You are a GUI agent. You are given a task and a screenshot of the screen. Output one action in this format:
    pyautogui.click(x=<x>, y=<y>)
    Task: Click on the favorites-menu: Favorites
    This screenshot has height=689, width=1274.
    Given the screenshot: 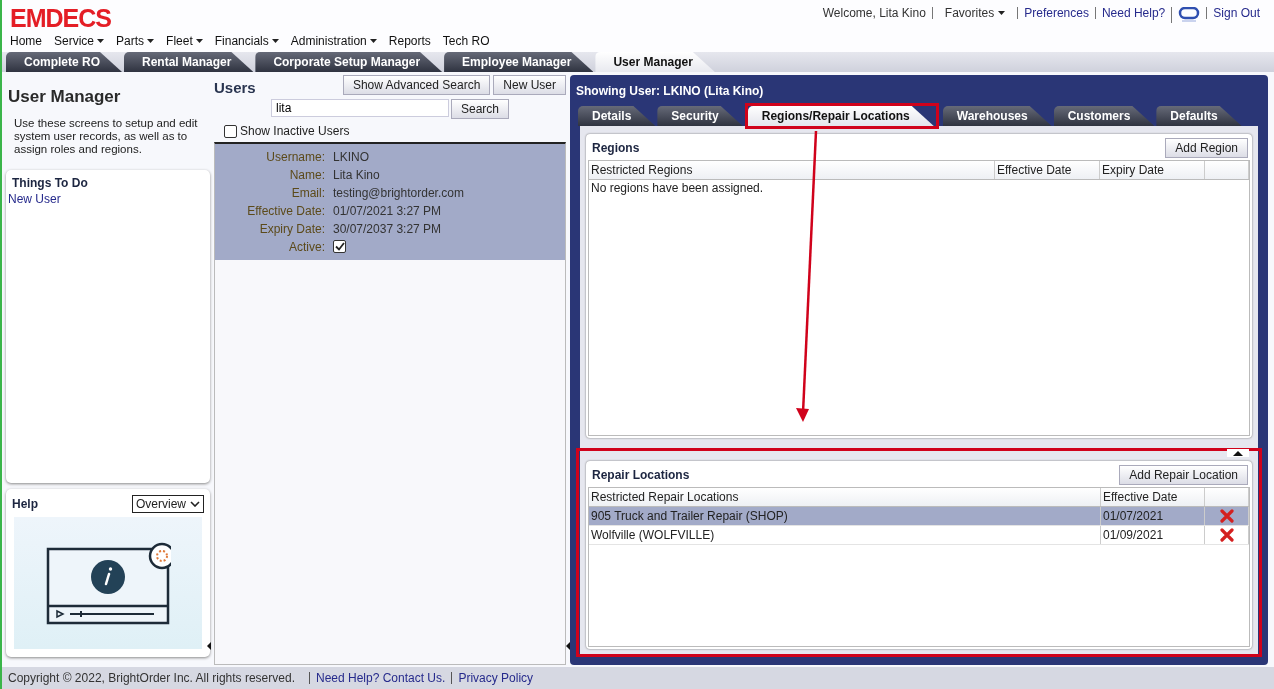 What is the action you would take?
    pyautogui.click(x=974, y=13)
    